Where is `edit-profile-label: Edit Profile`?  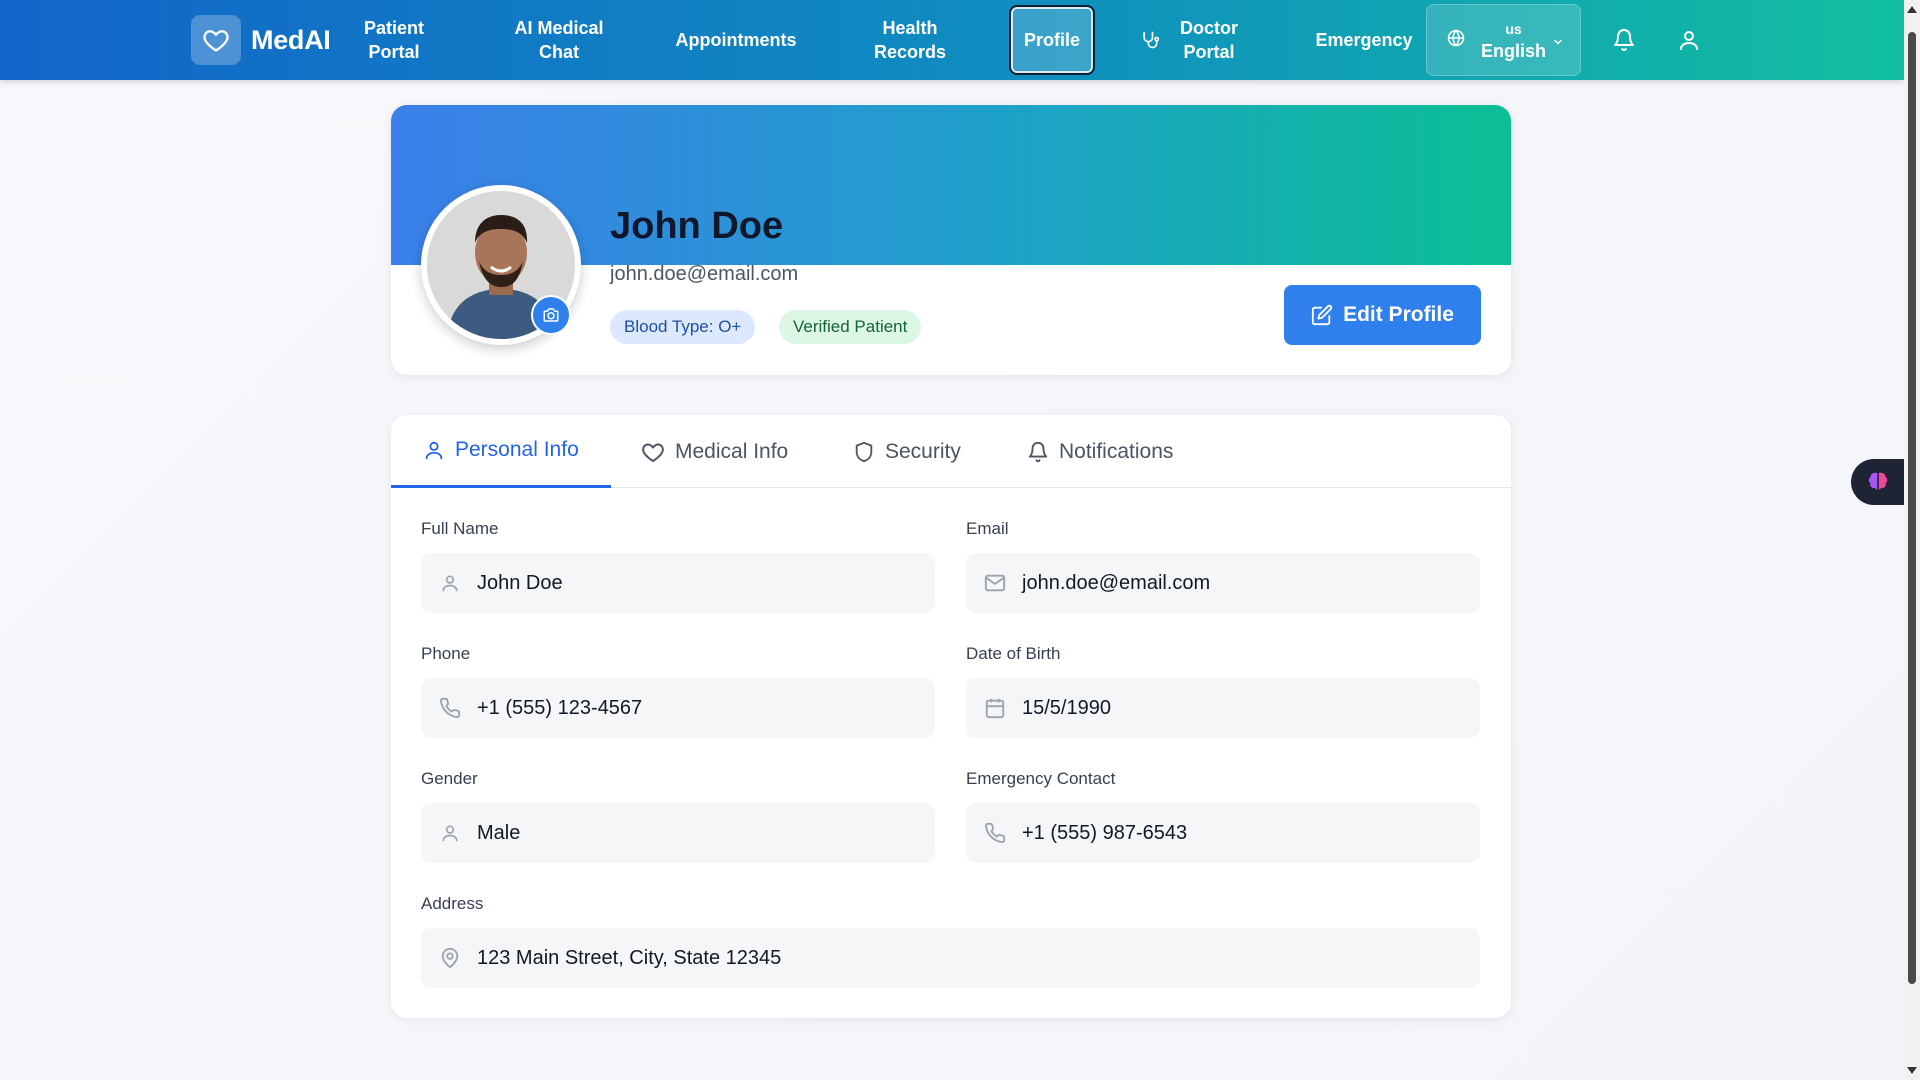 edit-profile-label: Edit Profile is located at coordinates (1398, 314).